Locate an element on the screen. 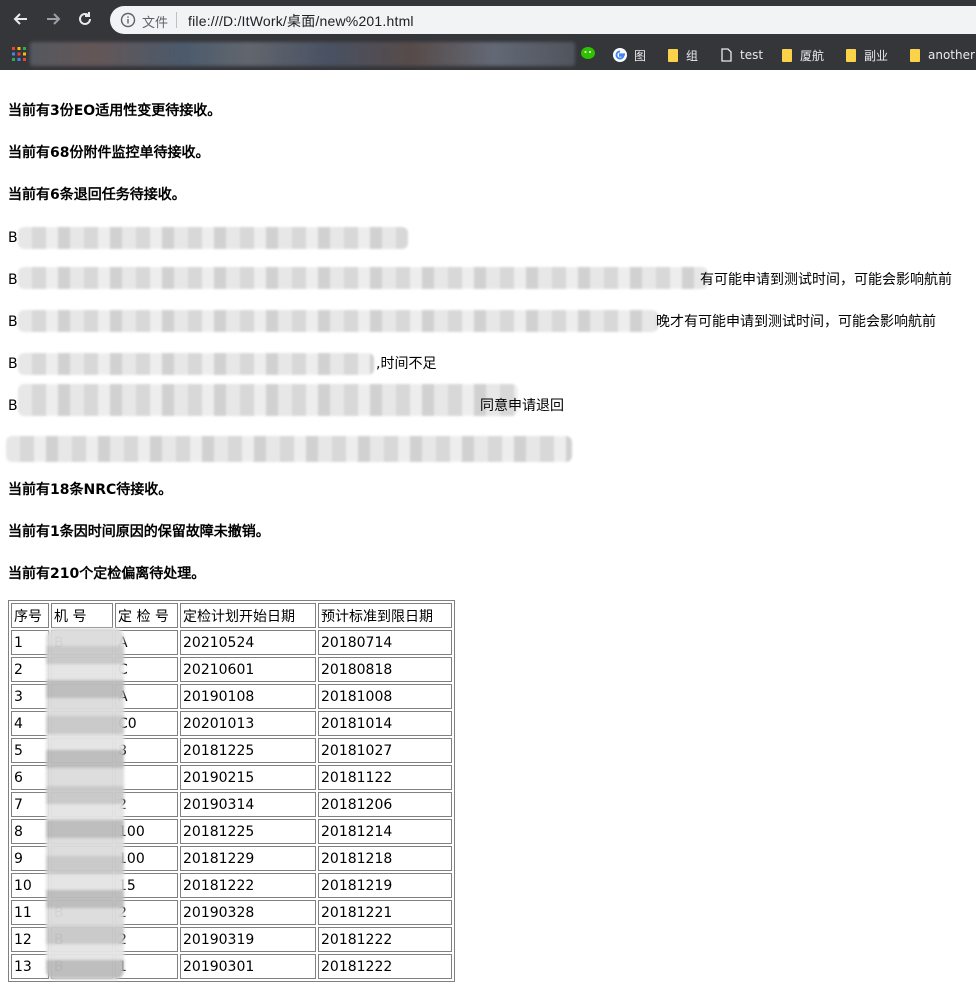 The width and height of the screenshot is (976, 988). table-cell: 20181027 is located at coordinates (385, 750).